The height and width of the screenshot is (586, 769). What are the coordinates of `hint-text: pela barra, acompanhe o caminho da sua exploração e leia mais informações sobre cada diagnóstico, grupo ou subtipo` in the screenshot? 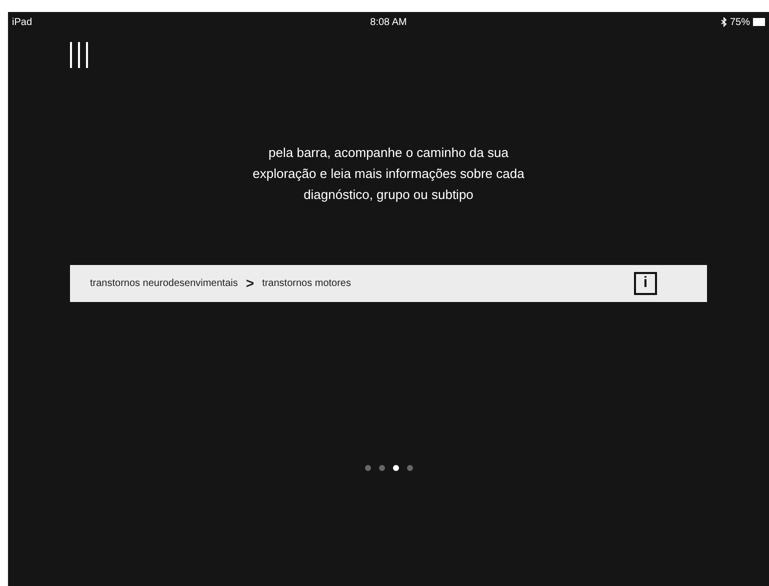 It's located at (389, 174).